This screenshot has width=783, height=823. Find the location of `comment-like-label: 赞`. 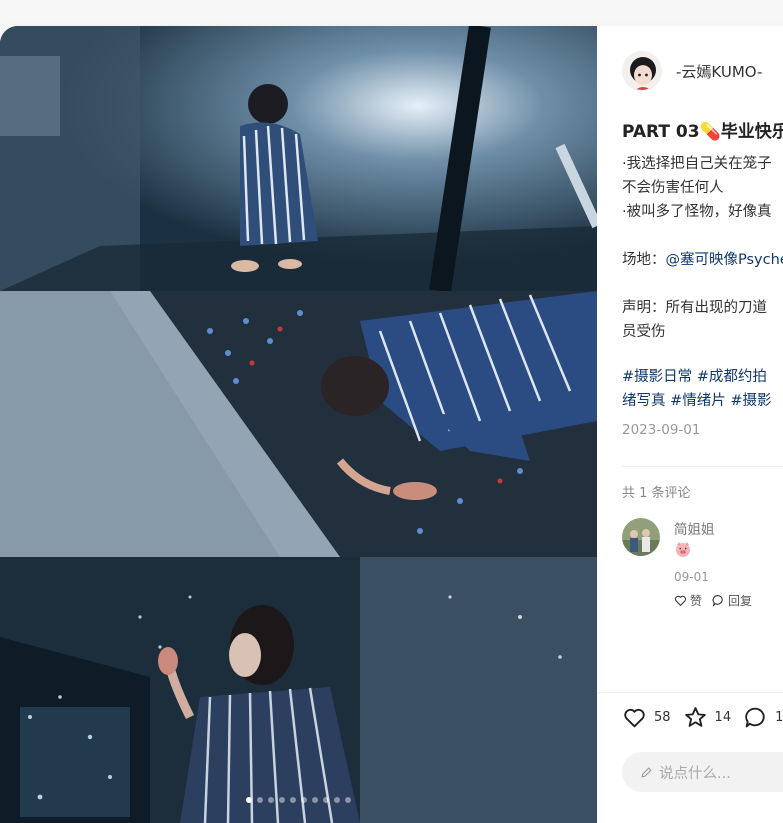

comment-like-label: 赞 is located at coordinates (696, 601).